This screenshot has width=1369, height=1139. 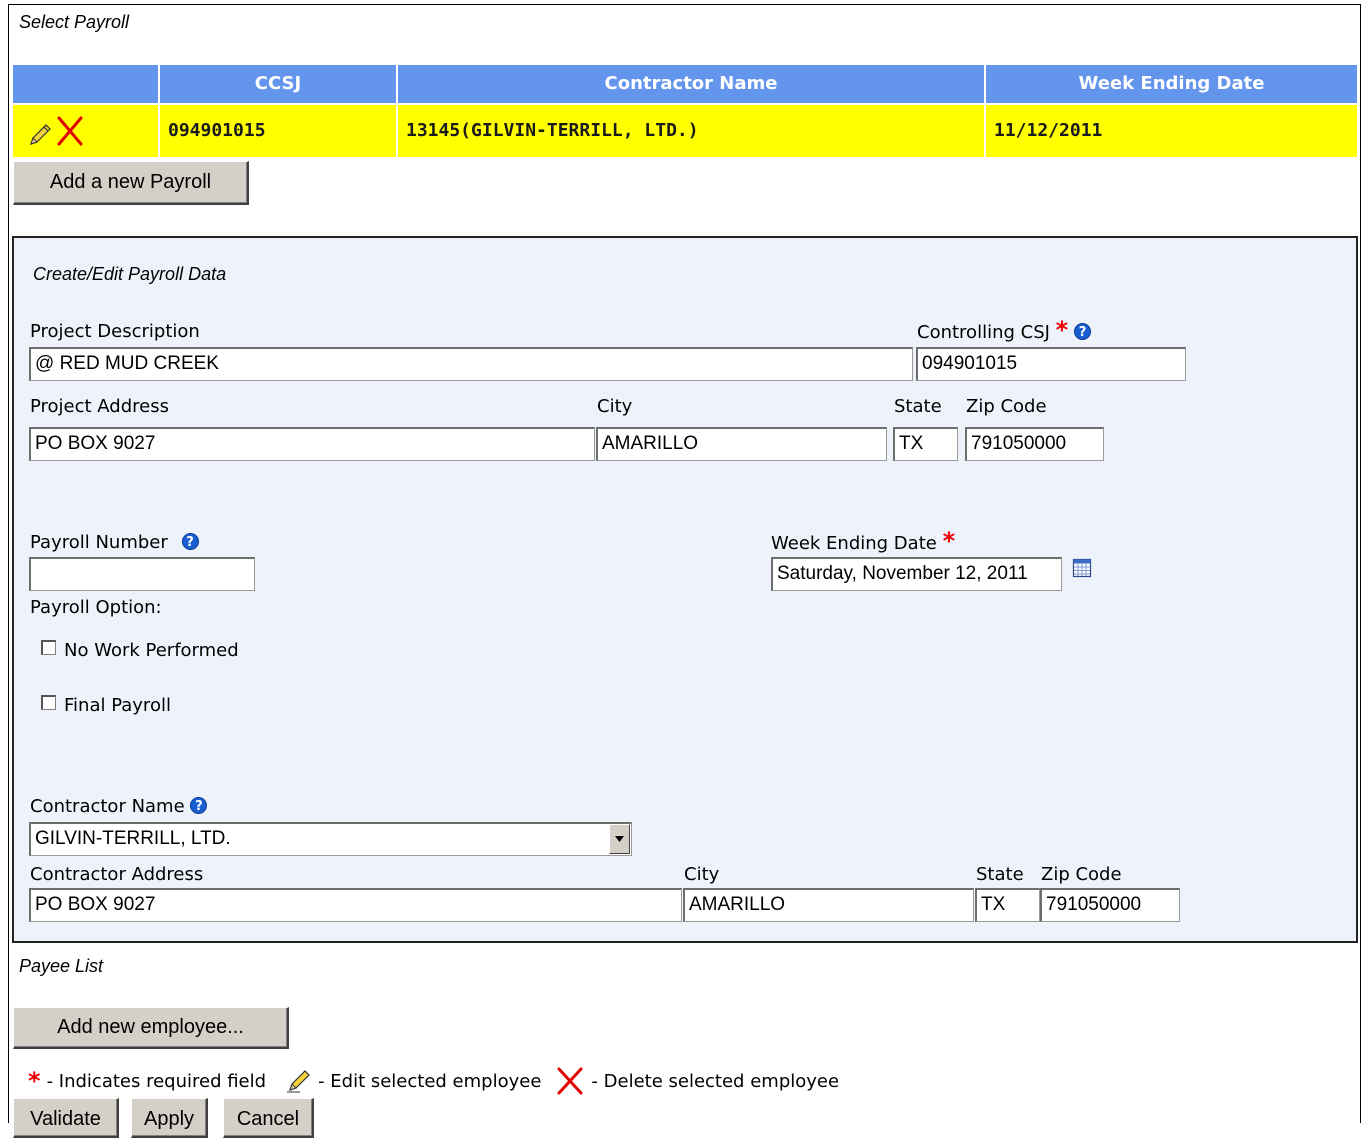 I want to click on final-payroll-checkbox, so click(x=48, y=702).